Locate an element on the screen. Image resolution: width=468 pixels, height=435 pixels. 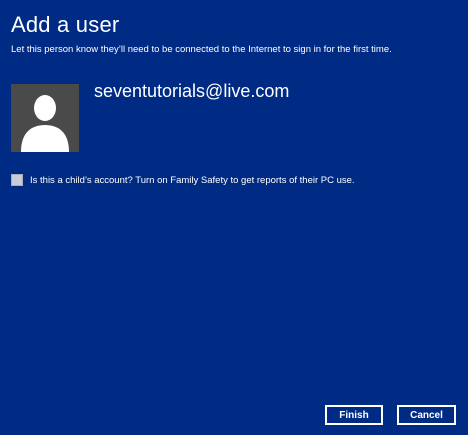
family-safety-checkbox is located at coordinates (17, 180).